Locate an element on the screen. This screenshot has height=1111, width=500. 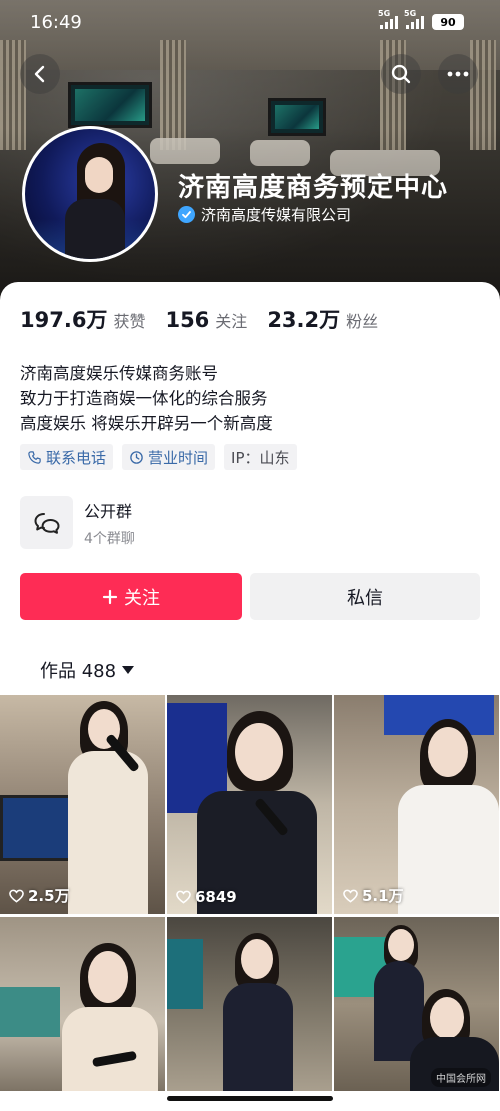
watermark: 中国会所网 is located at coordinates (461, 1077).